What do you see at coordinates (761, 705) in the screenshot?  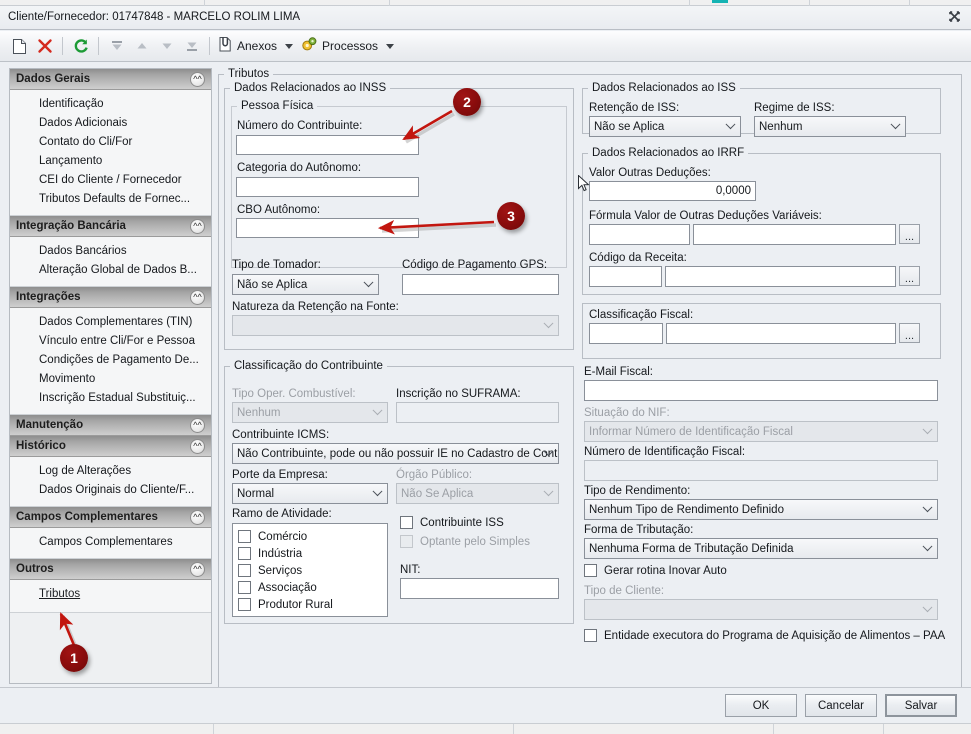 I see `ok-button: OK` at bounding box center [761, 705].